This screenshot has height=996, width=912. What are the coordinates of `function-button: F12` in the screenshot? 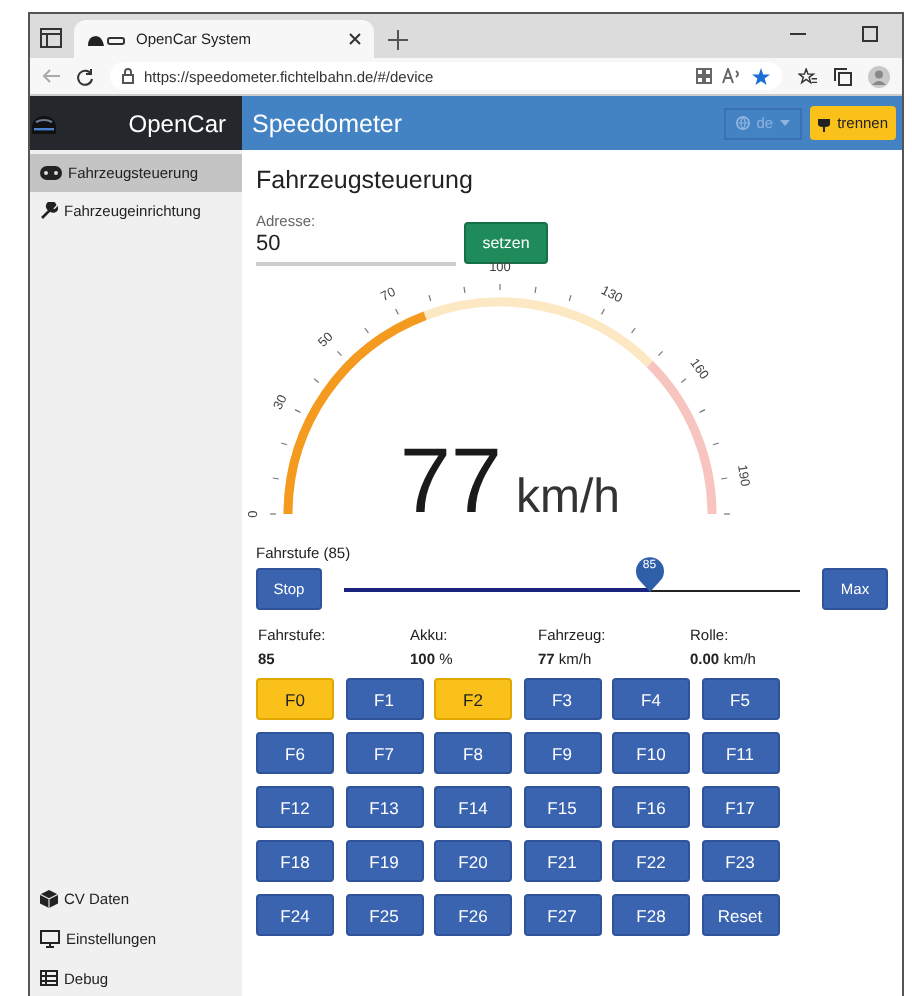 It's located at (295, 807).